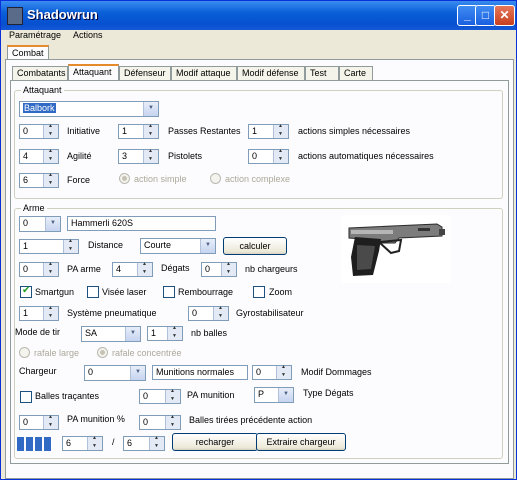  What do you see at coordinates (138, 156) in the screenshot?
I see `pistolets-spinner: 3` at bounding box center [138, 156].